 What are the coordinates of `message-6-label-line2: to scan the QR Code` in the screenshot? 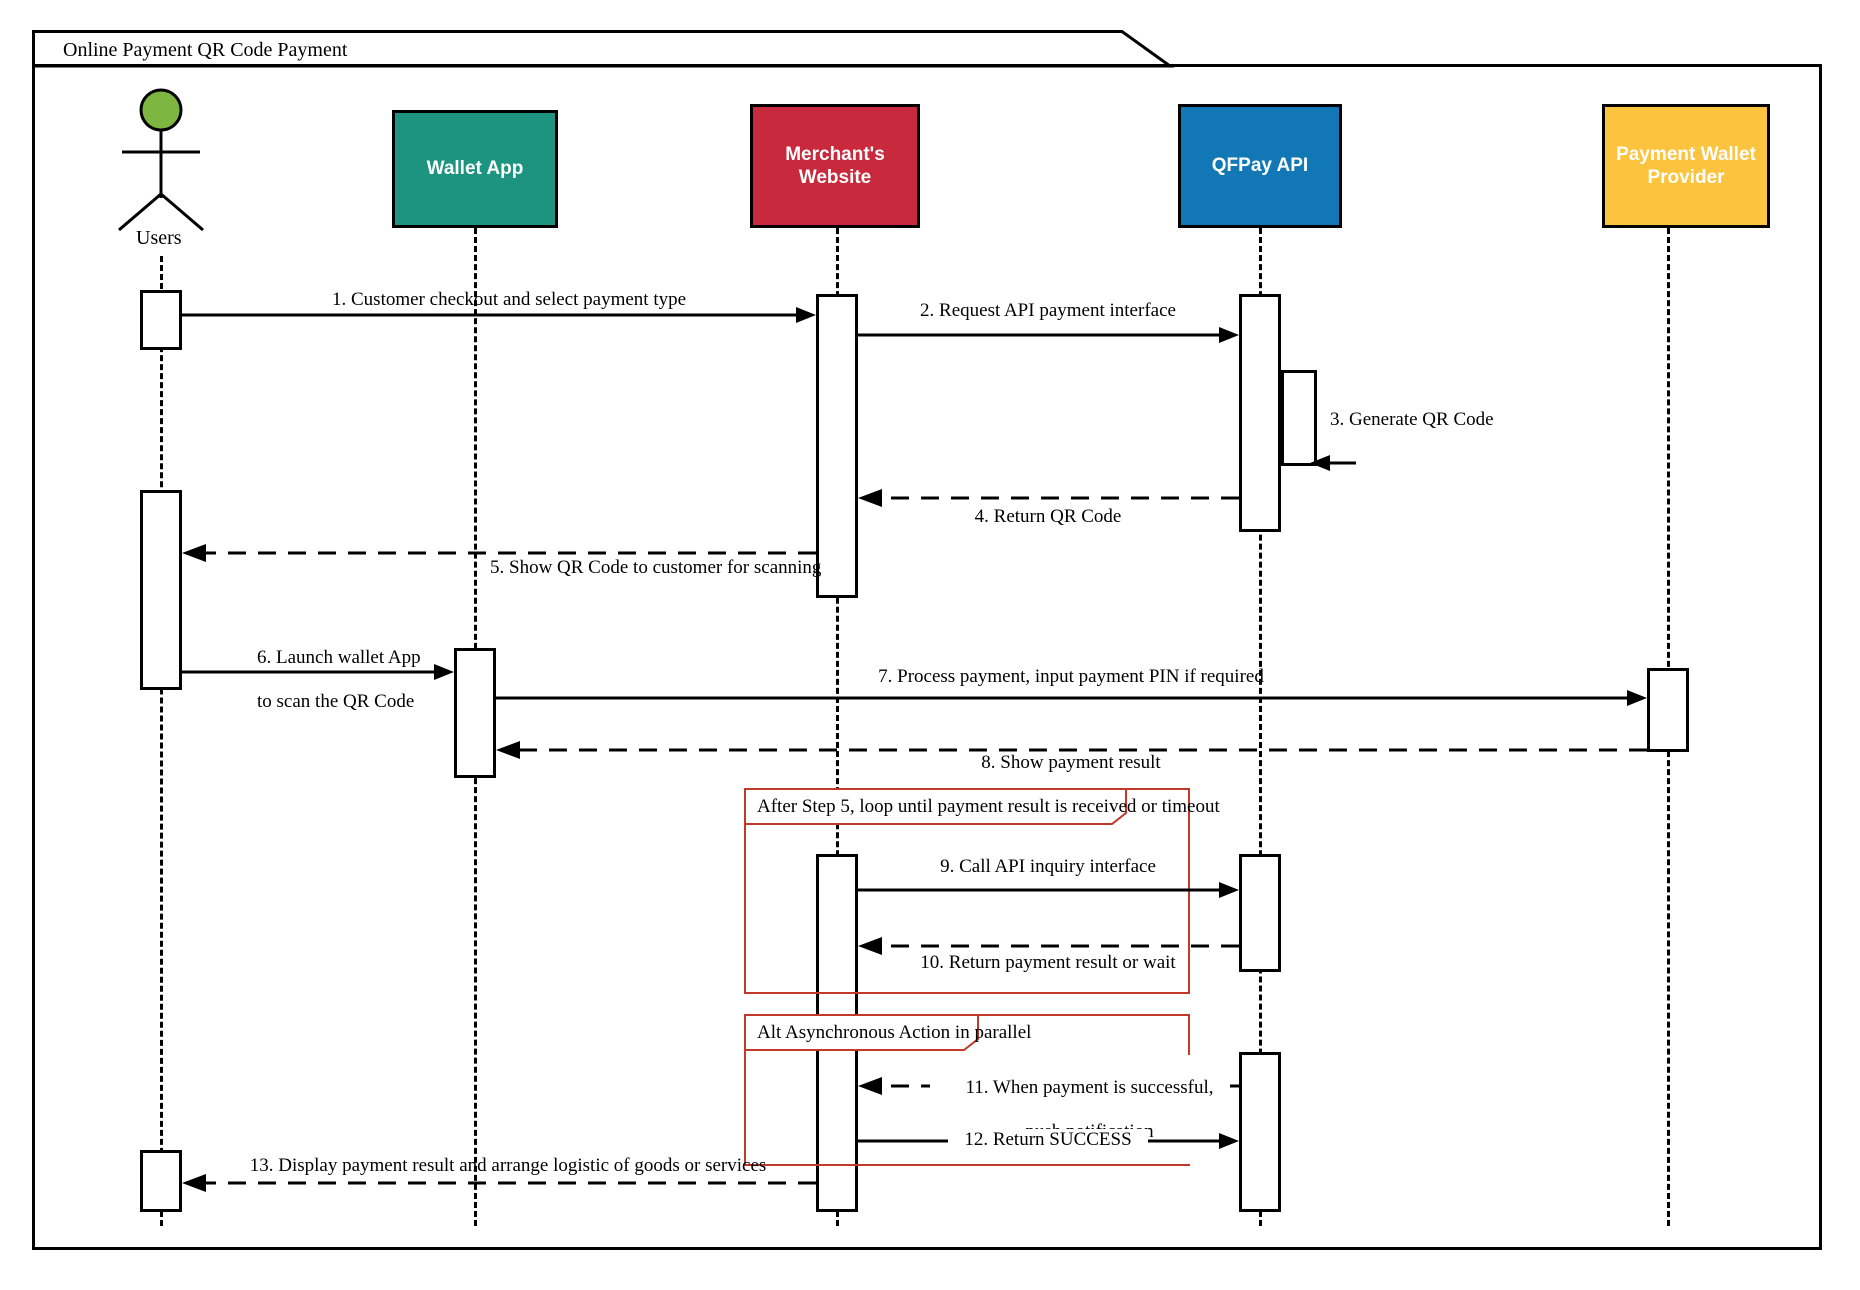 It's located at (336, 701).